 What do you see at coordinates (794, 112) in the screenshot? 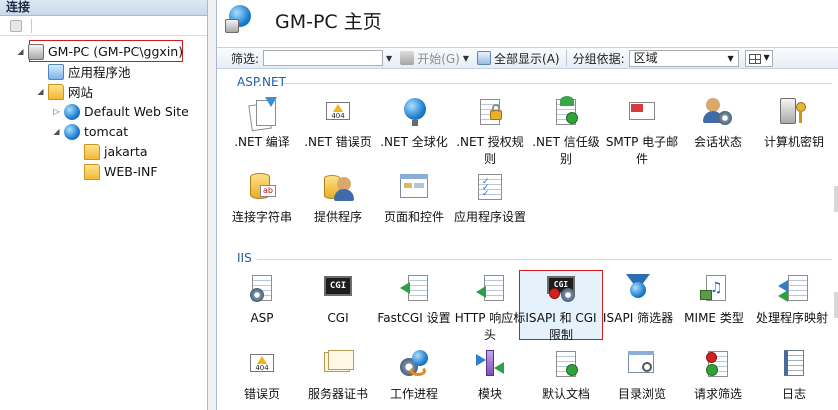
I see `machine-key-icon` at bounding box center [794, 112].